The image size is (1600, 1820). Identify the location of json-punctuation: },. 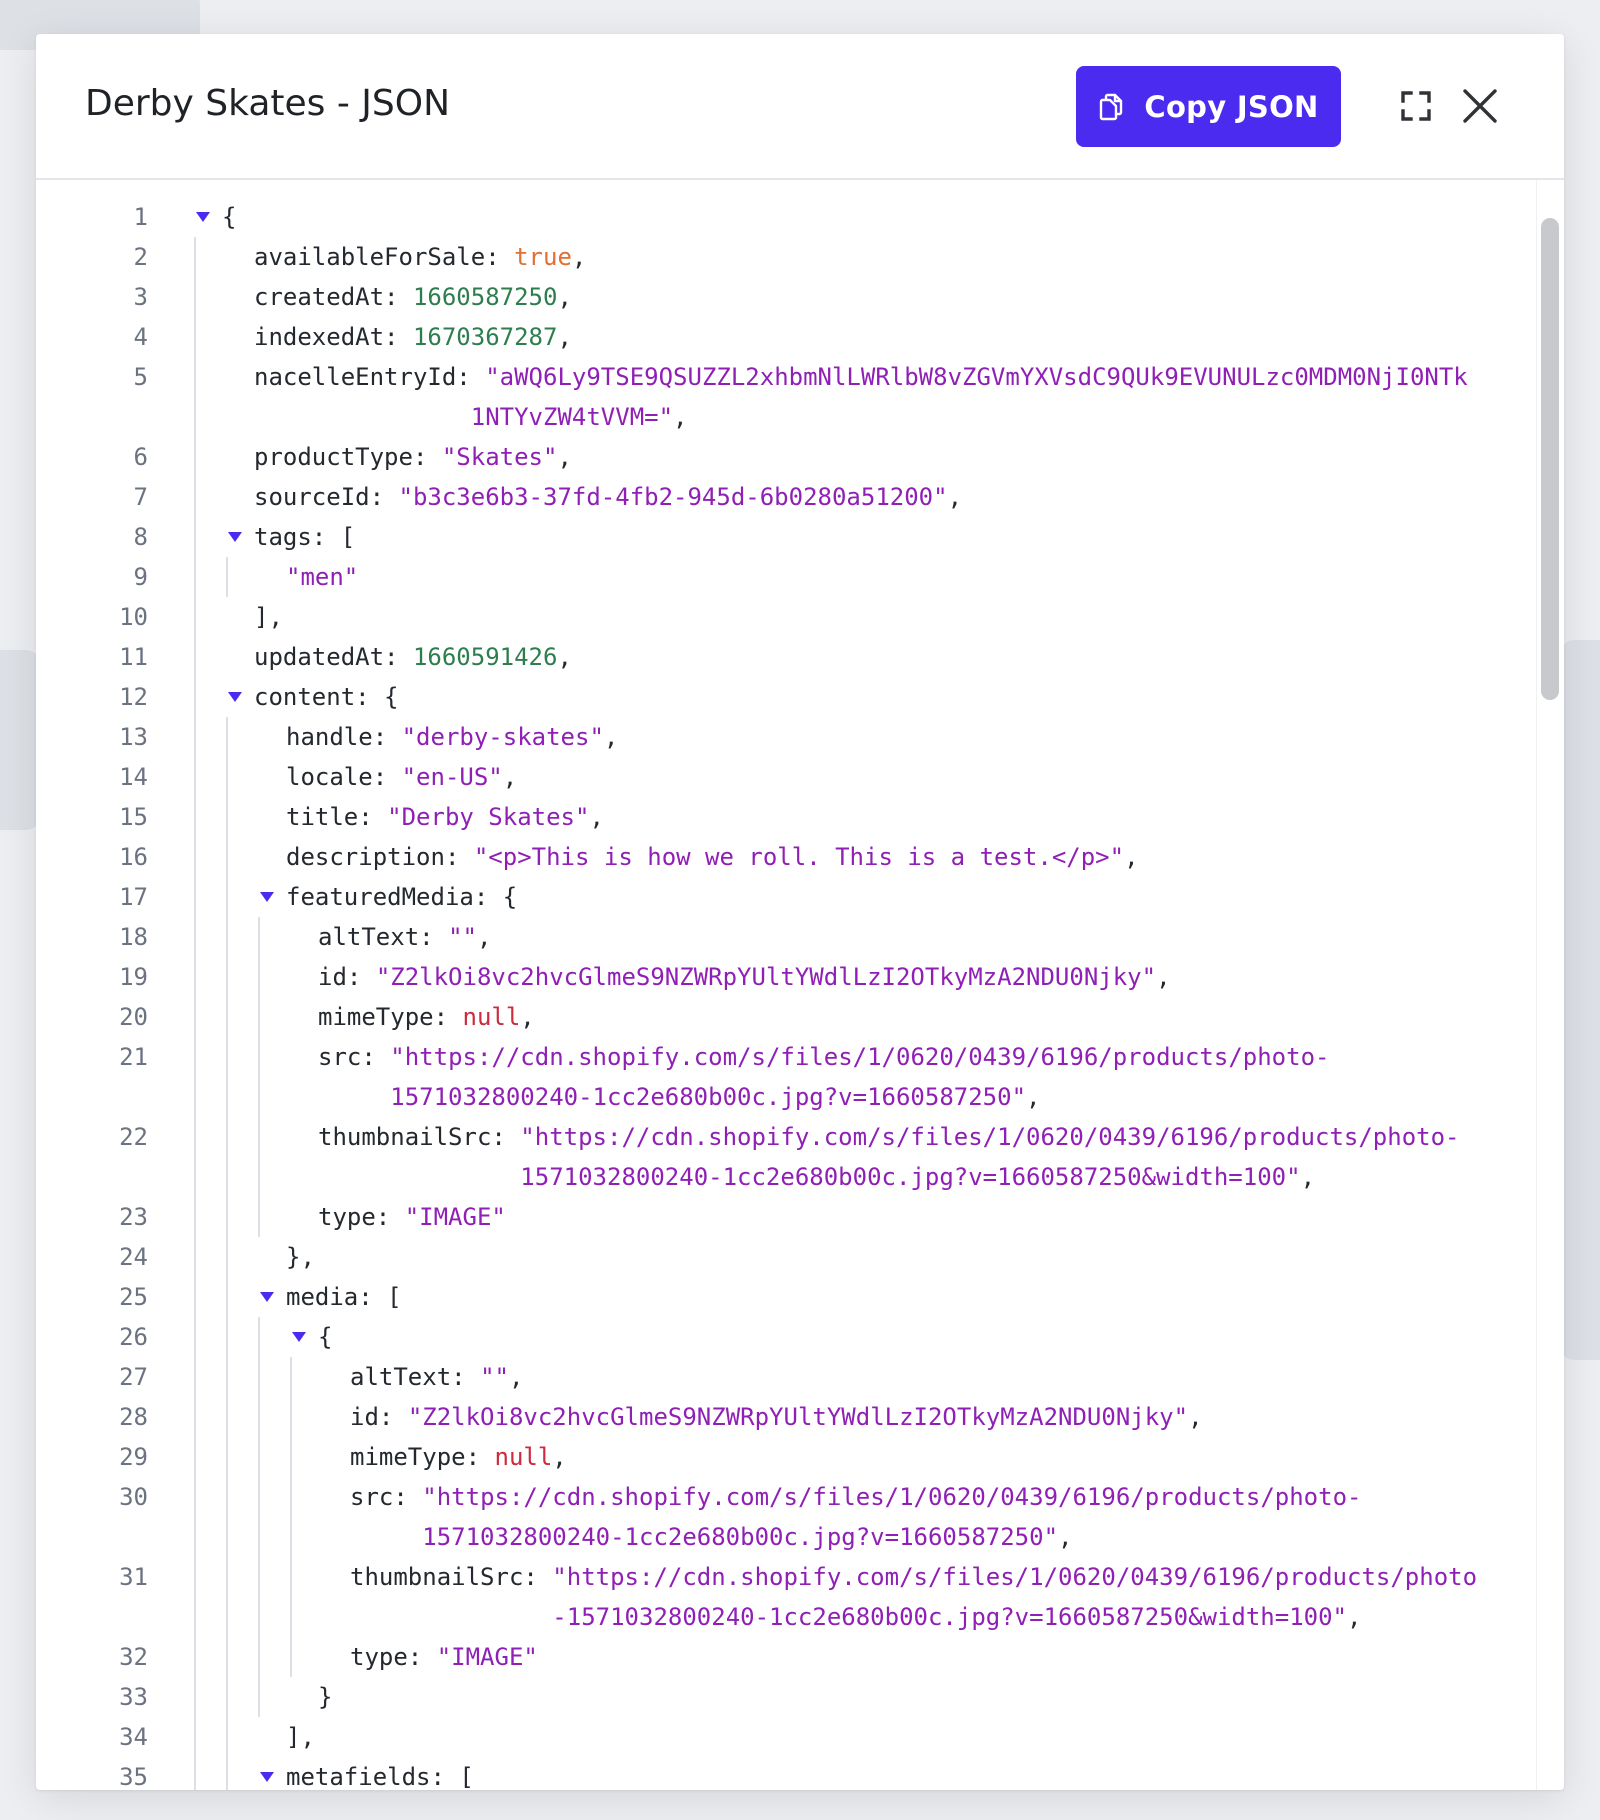
(300, 1257).